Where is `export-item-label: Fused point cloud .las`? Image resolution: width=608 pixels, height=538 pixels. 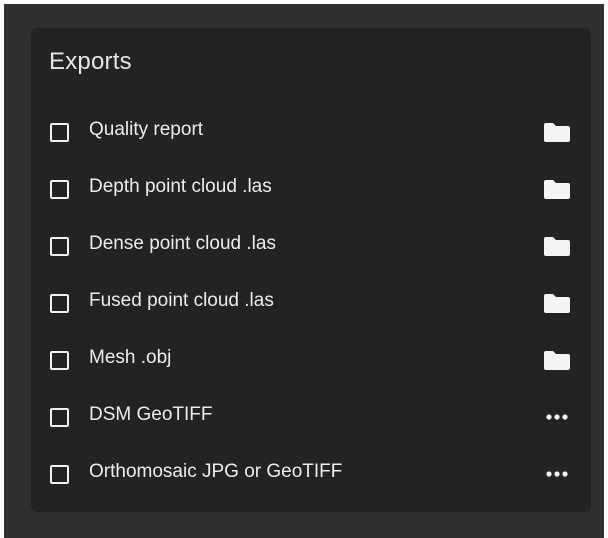 export-item-label: Fused point cloud .las is located at coordinates (181, 300).